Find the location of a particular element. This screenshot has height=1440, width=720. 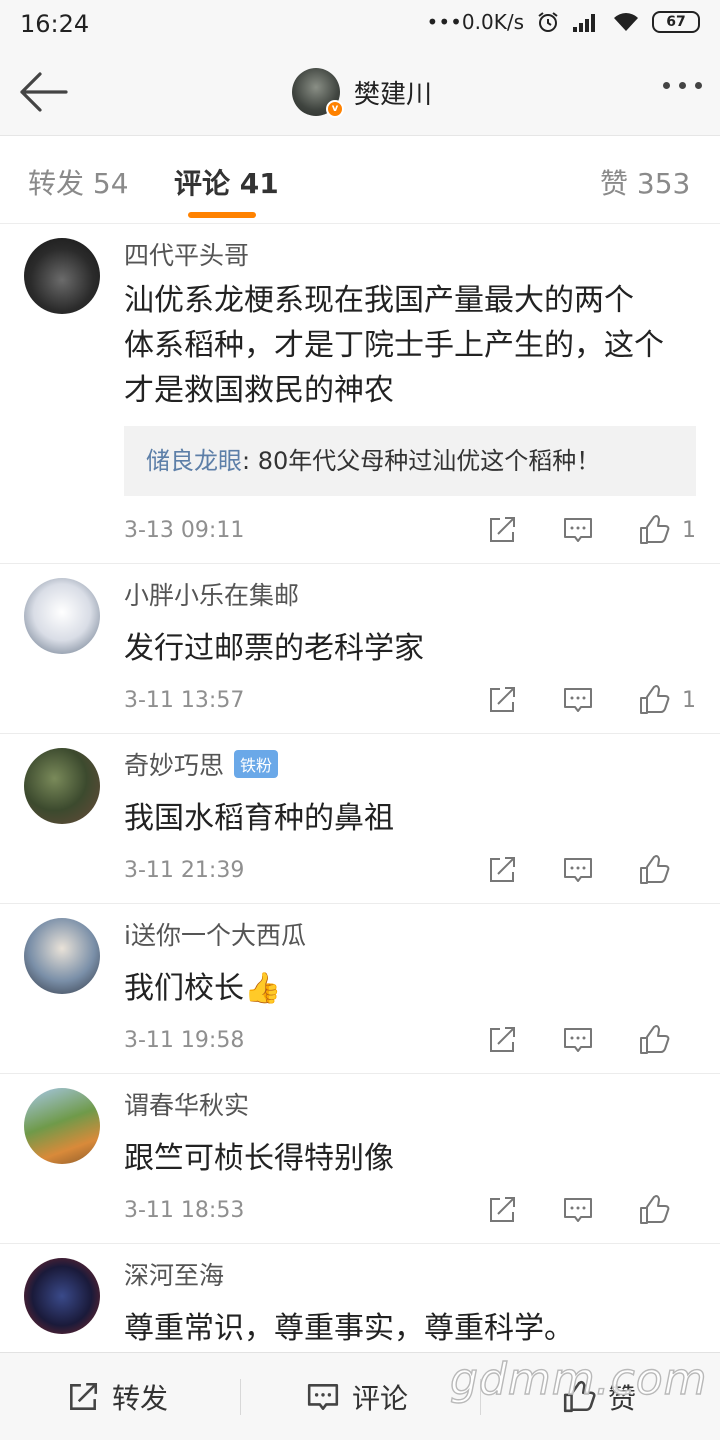

comment-button: 评论 is located at coordinates (357, 1397).